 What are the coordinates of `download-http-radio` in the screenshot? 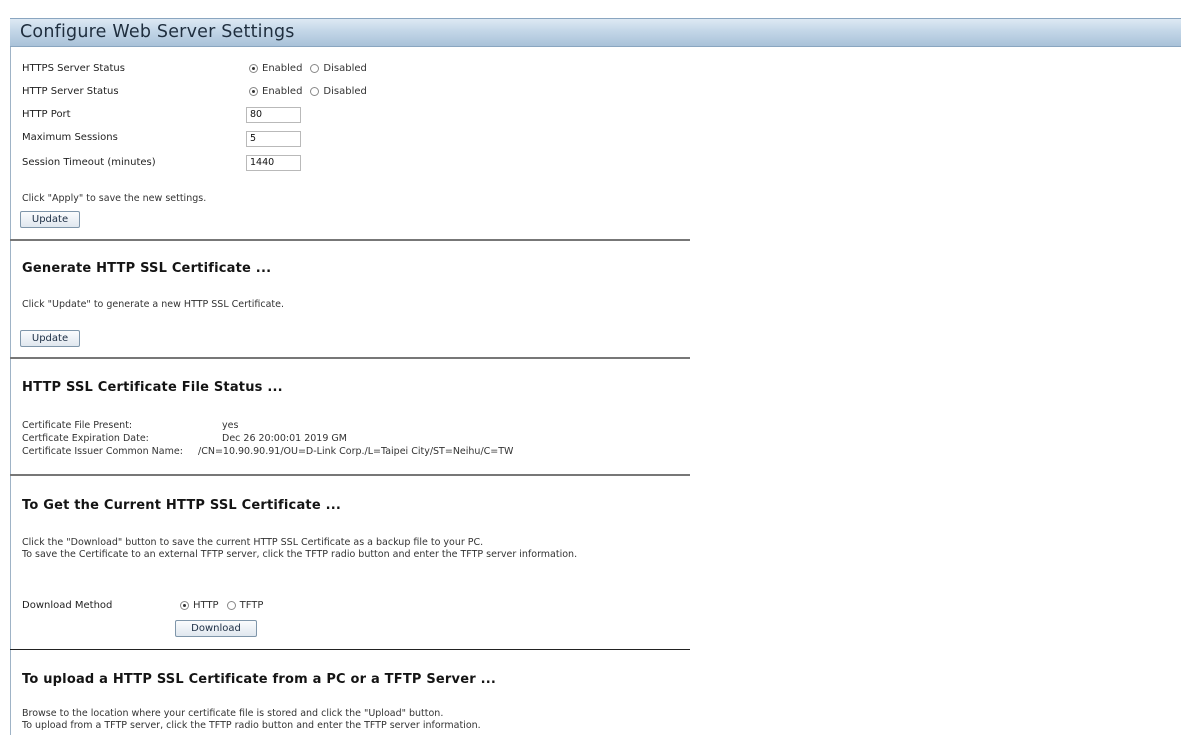 It's located at (184, 605).